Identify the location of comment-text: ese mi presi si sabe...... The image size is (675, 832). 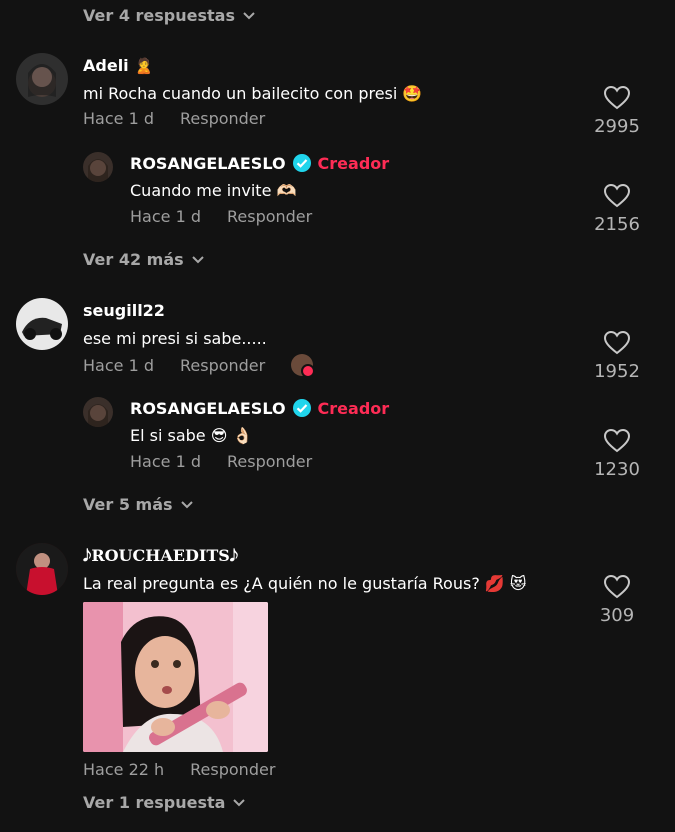
(175, 338).